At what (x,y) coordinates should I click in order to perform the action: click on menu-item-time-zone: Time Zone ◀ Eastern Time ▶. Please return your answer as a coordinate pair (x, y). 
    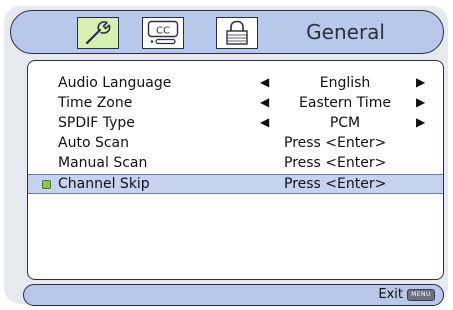
    Looking at the image, I should click on (235, 104).